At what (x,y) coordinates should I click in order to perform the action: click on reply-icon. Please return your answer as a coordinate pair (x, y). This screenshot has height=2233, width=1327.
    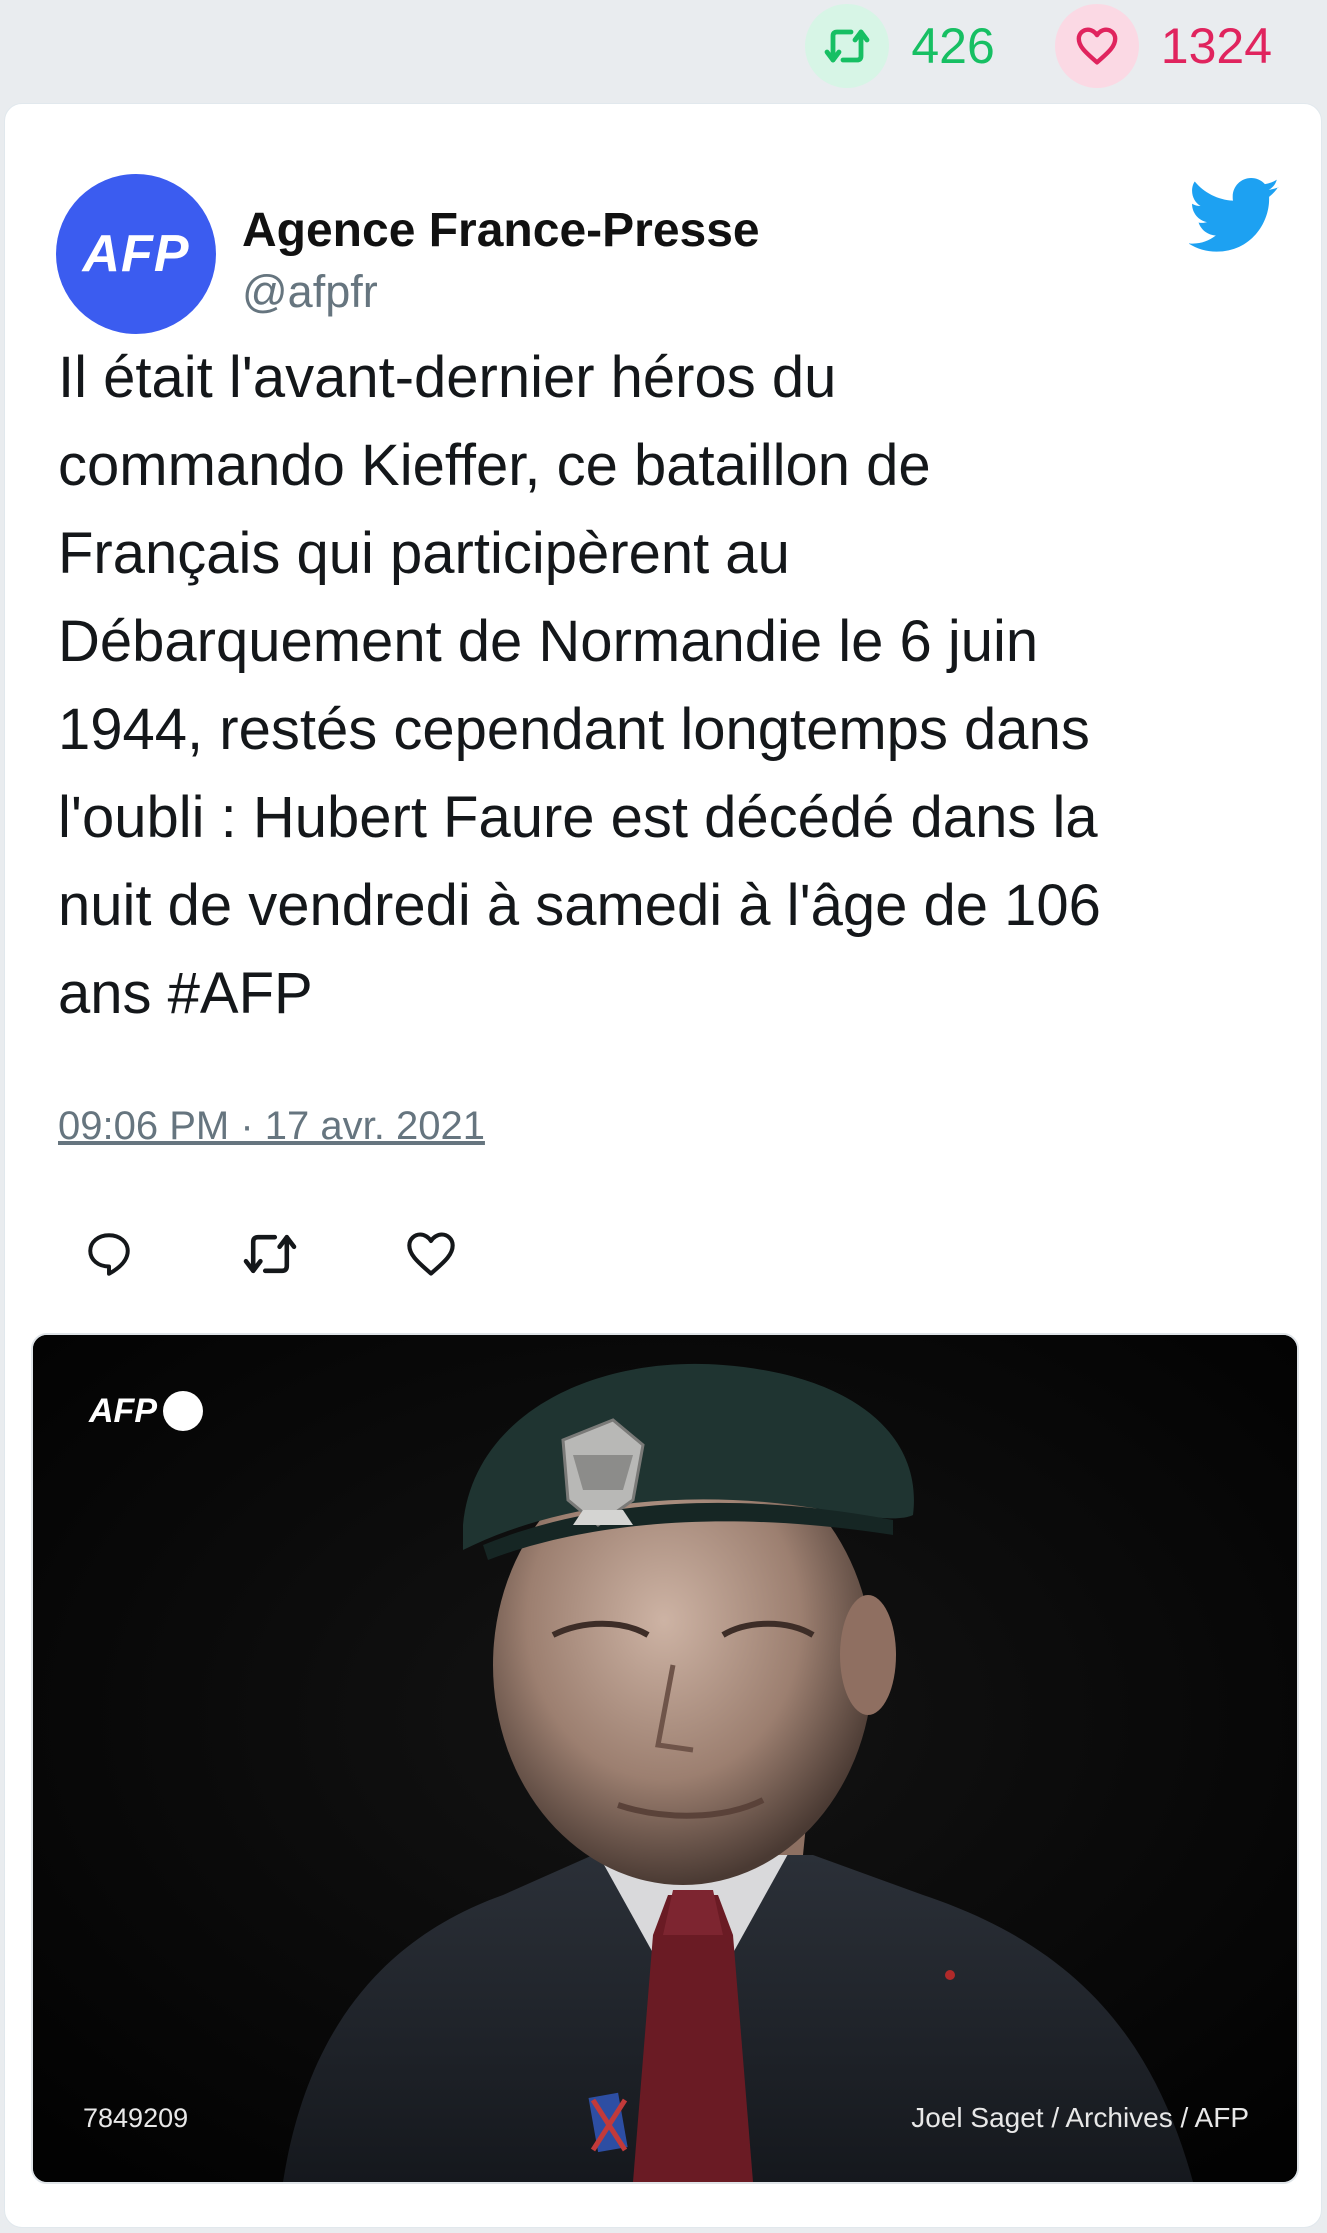
    Looking at the image, I should click on (109, 1254).